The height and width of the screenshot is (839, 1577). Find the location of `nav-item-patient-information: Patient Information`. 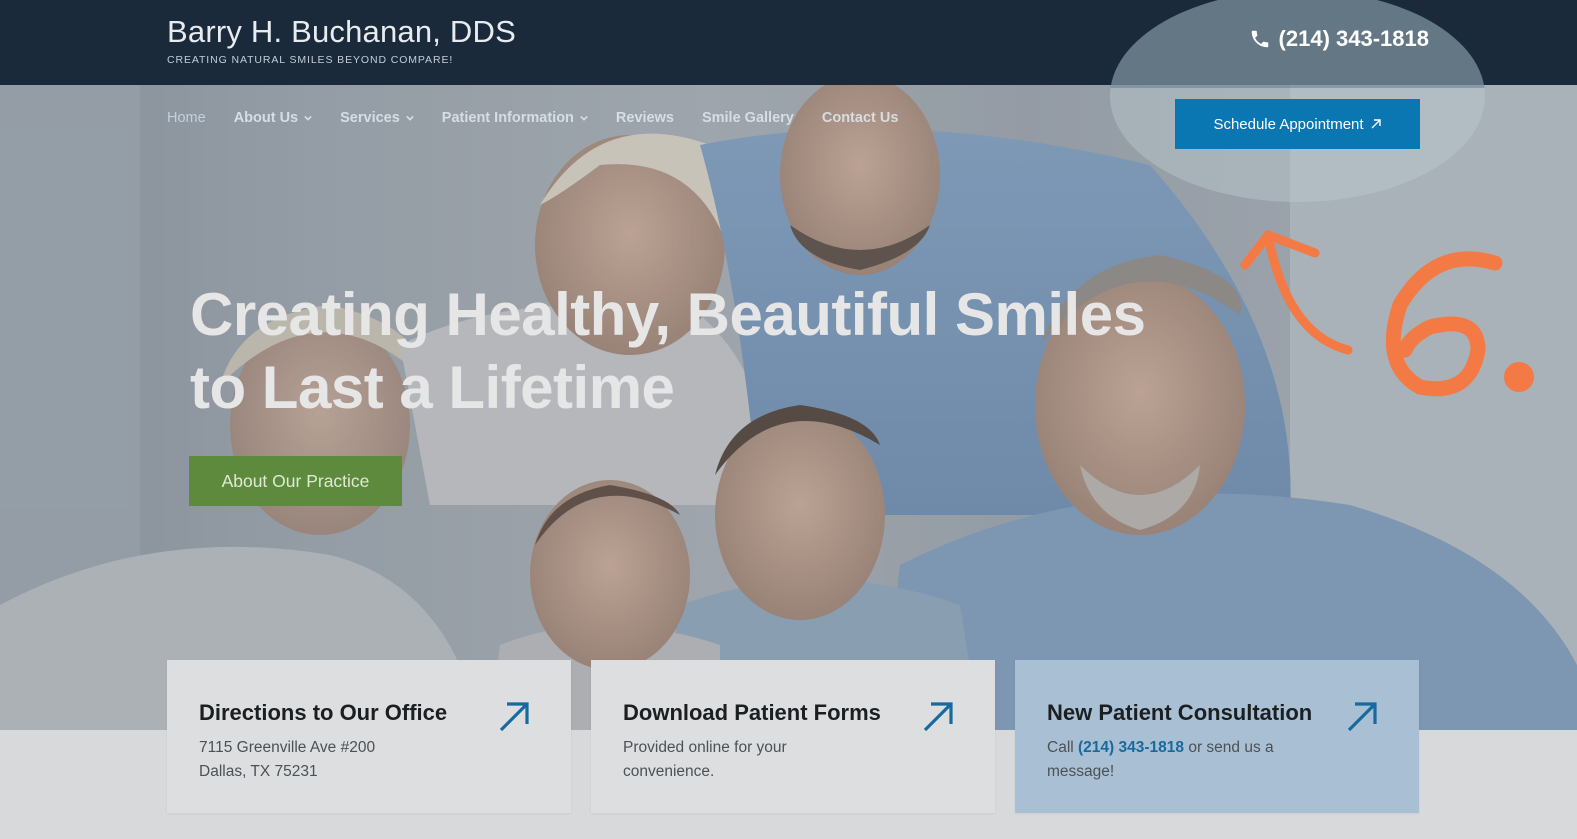

nav-item-patient-information: Patient Information is located at coordinates (515, 118).